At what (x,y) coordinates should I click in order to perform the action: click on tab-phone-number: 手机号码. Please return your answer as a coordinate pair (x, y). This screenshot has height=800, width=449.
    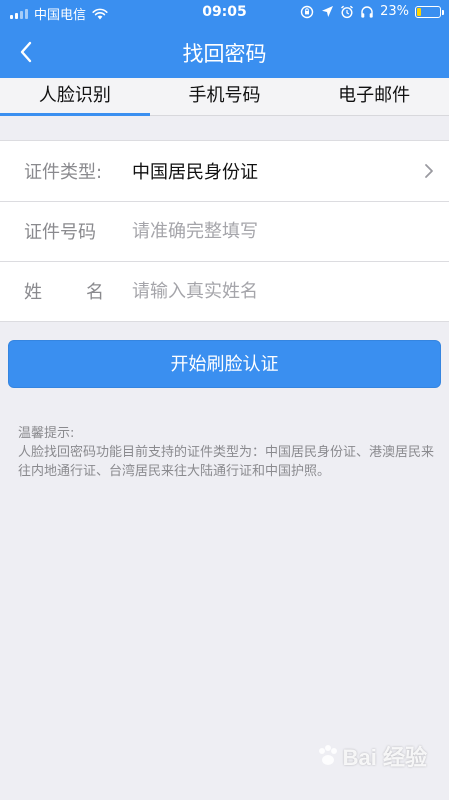
    Looking at the image, I should click on (225, 96).